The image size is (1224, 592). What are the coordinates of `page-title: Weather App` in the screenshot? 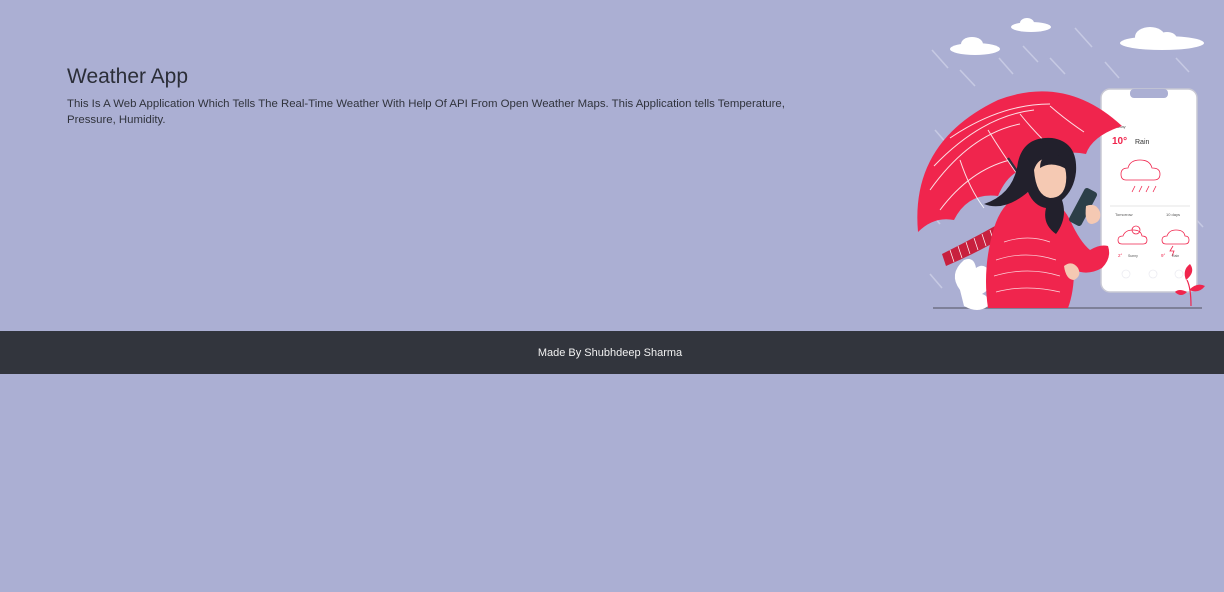 It's located at (128, 76).